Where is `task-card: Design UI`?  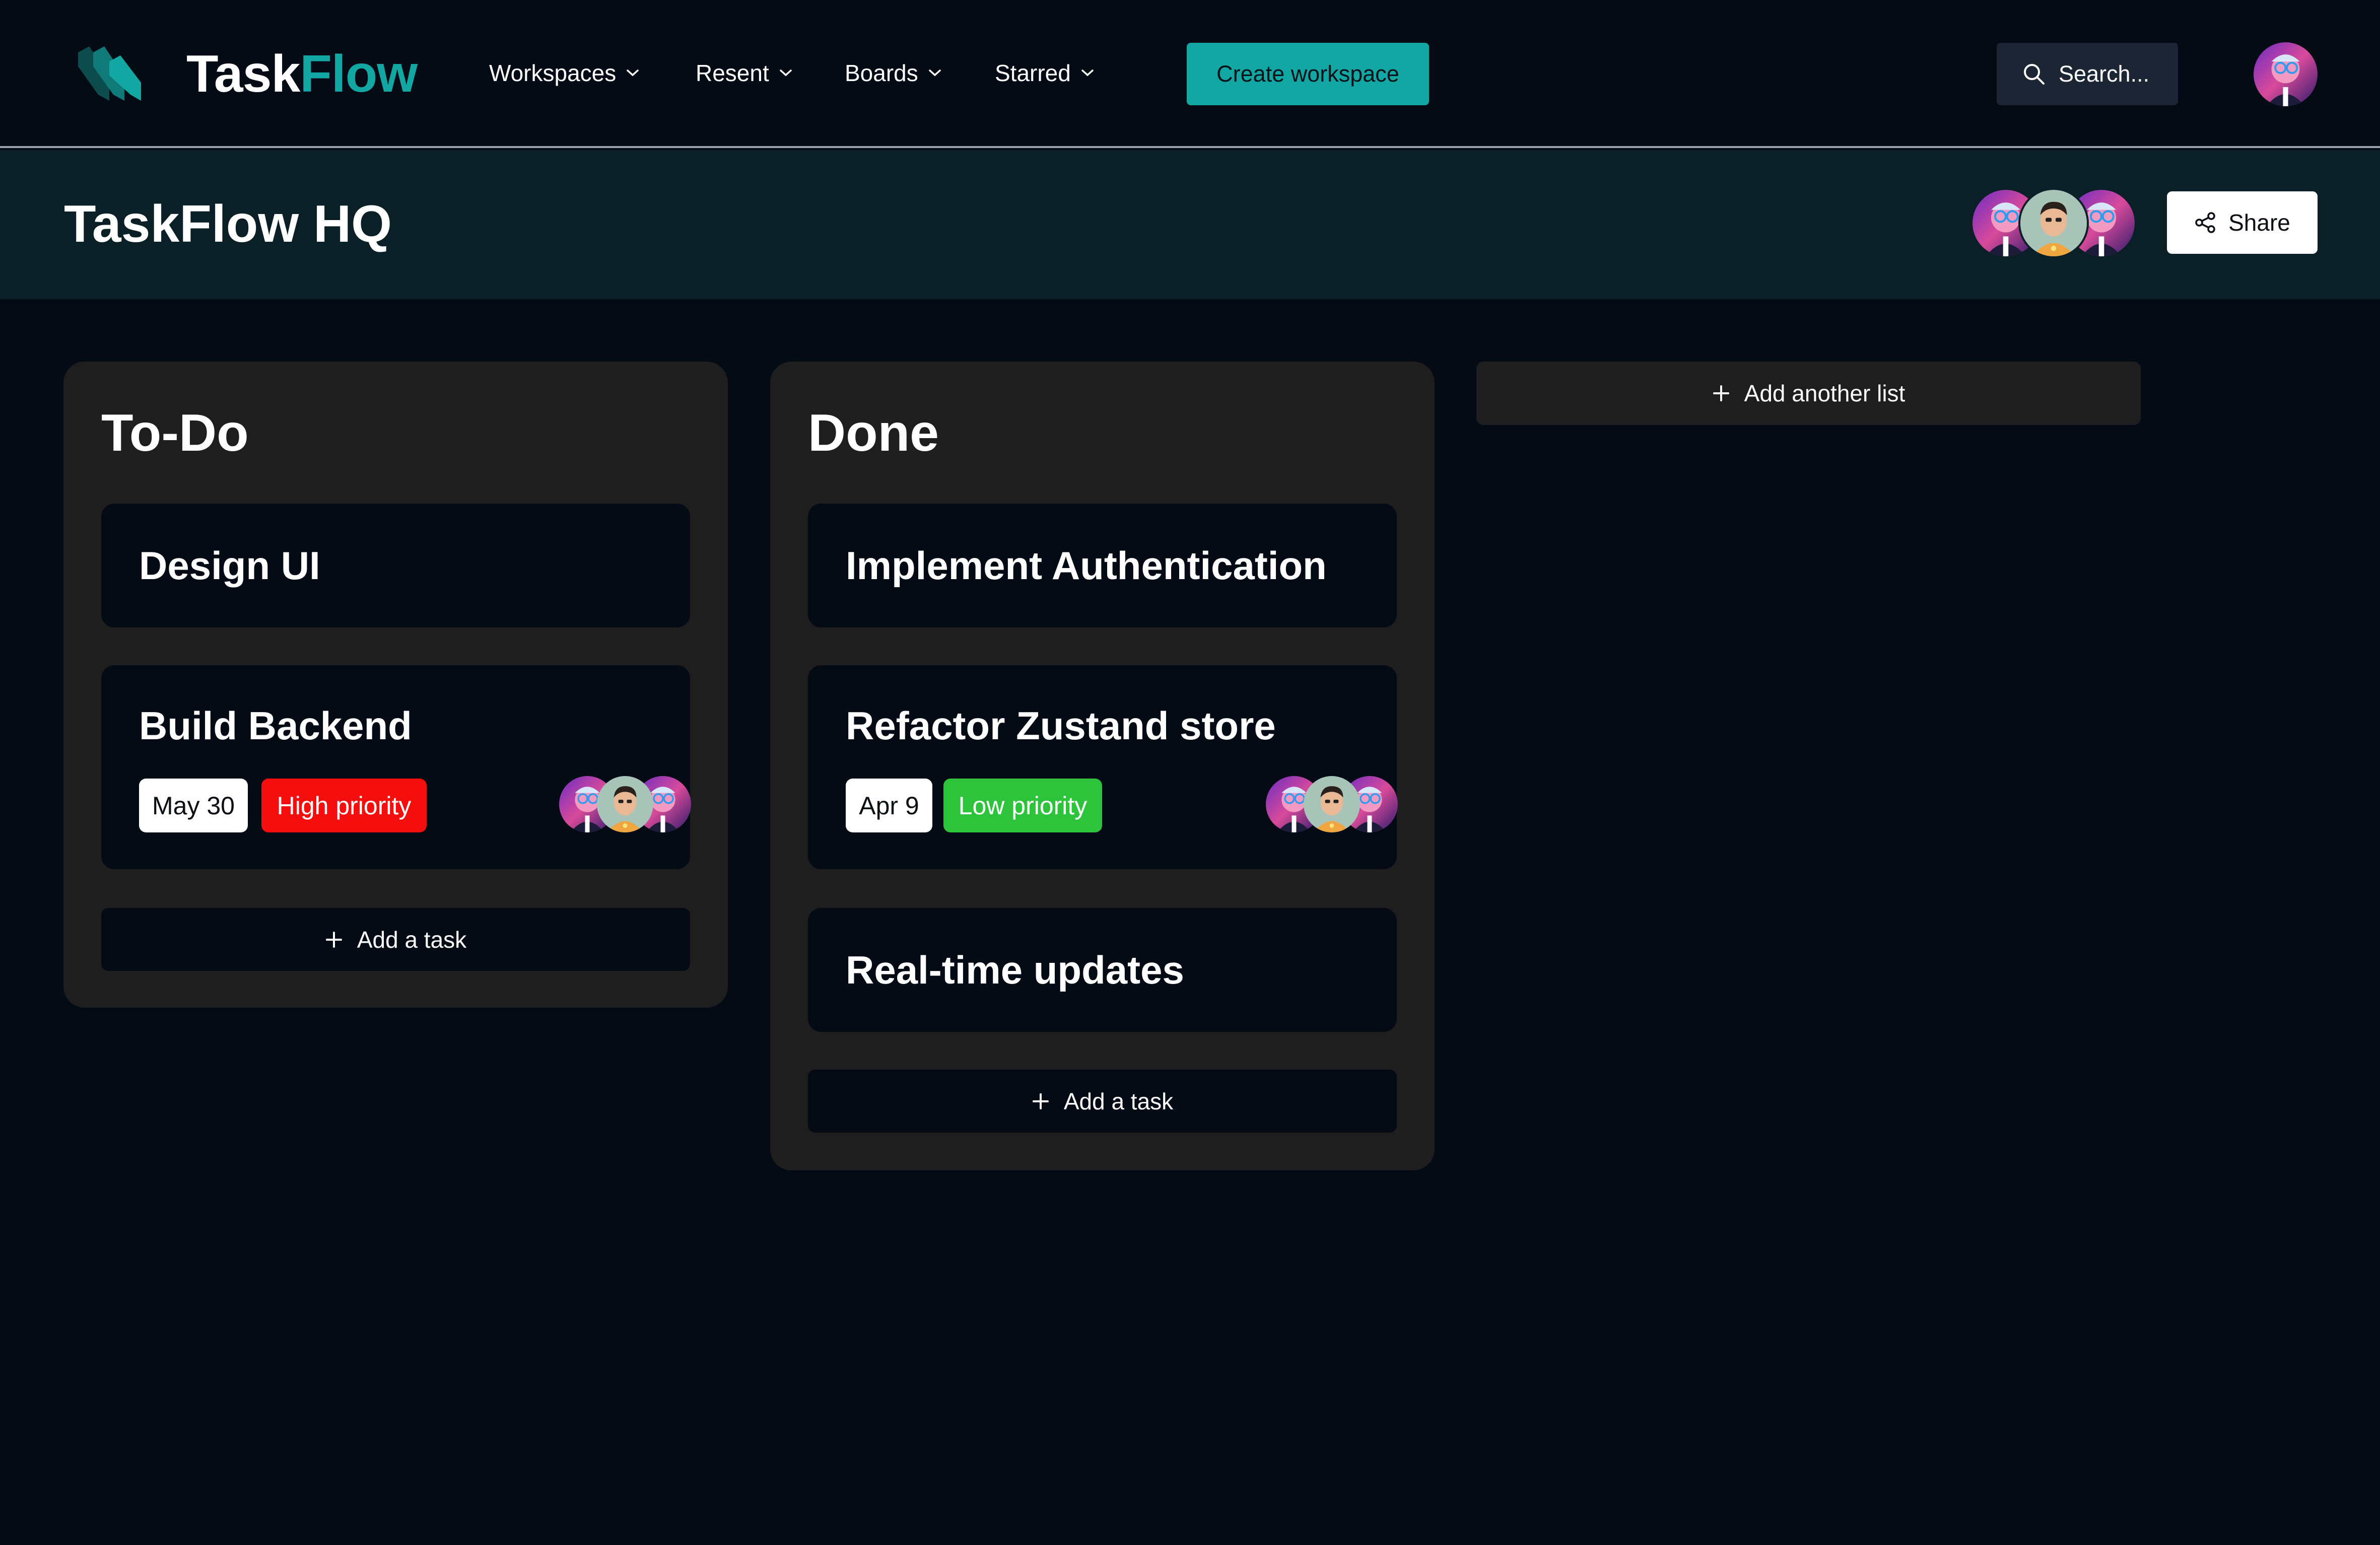
task-card: Design UI is located at coordinates (395, 565).